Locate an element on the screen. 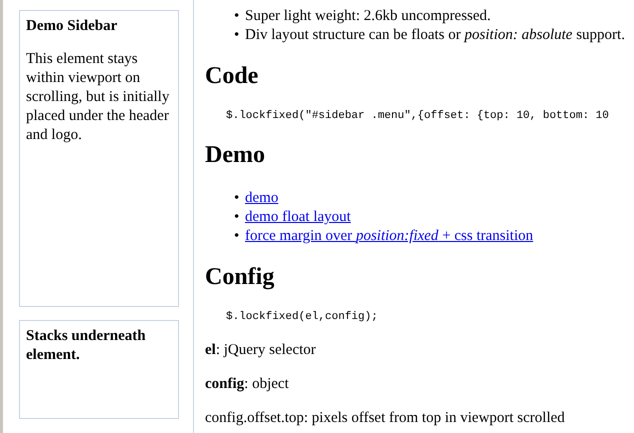 Image resolution: width=634 pixels, height=433 pixels. card-title: Stacks underneath element. is located at coordinates (86, 346).